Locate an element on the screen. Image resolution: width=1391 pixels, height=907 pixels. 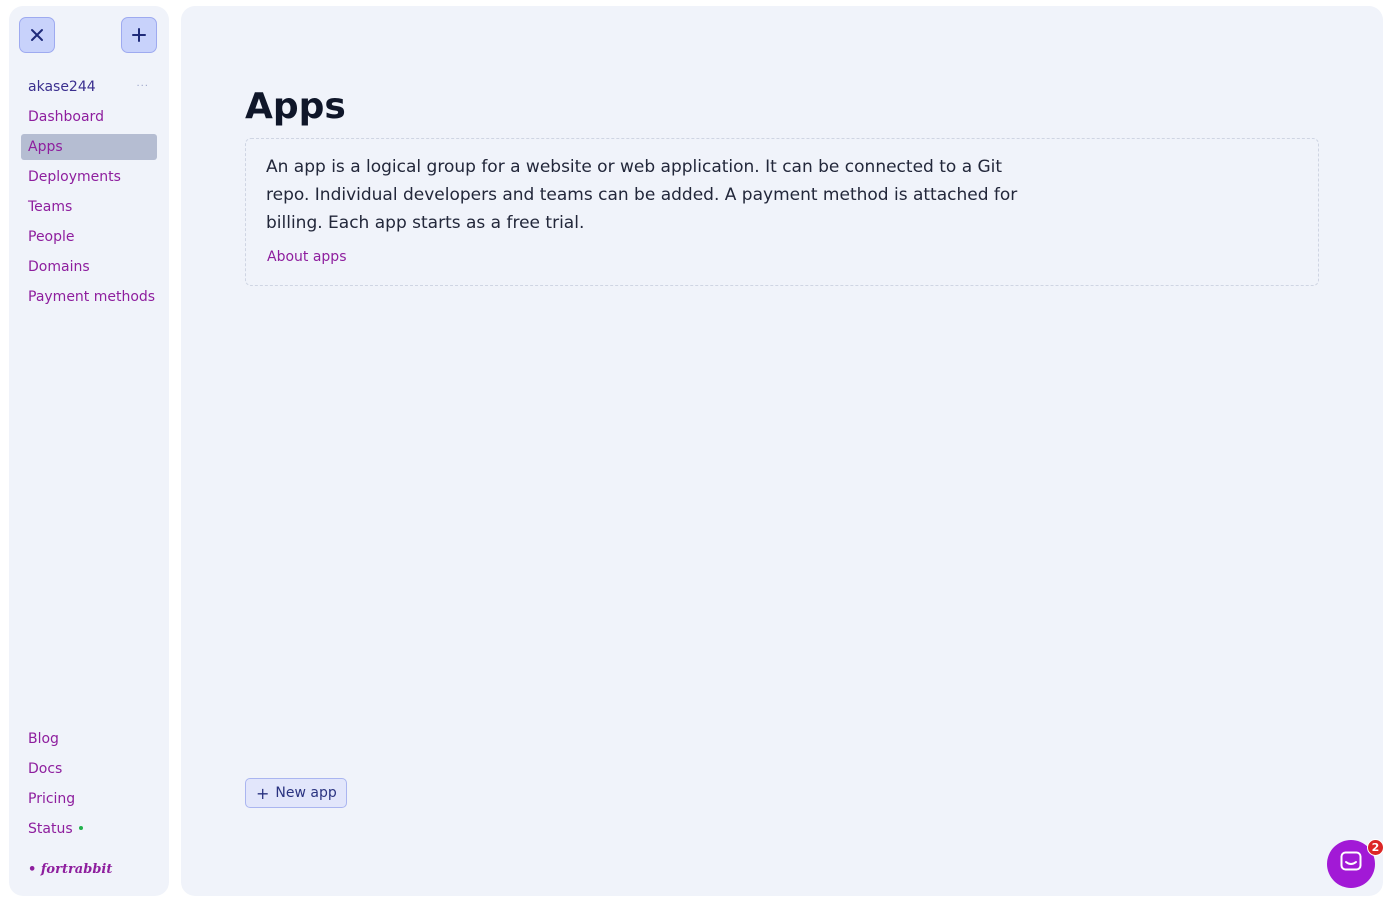
sidebar-item-teams: Teams is located at coordinates (89, 207).